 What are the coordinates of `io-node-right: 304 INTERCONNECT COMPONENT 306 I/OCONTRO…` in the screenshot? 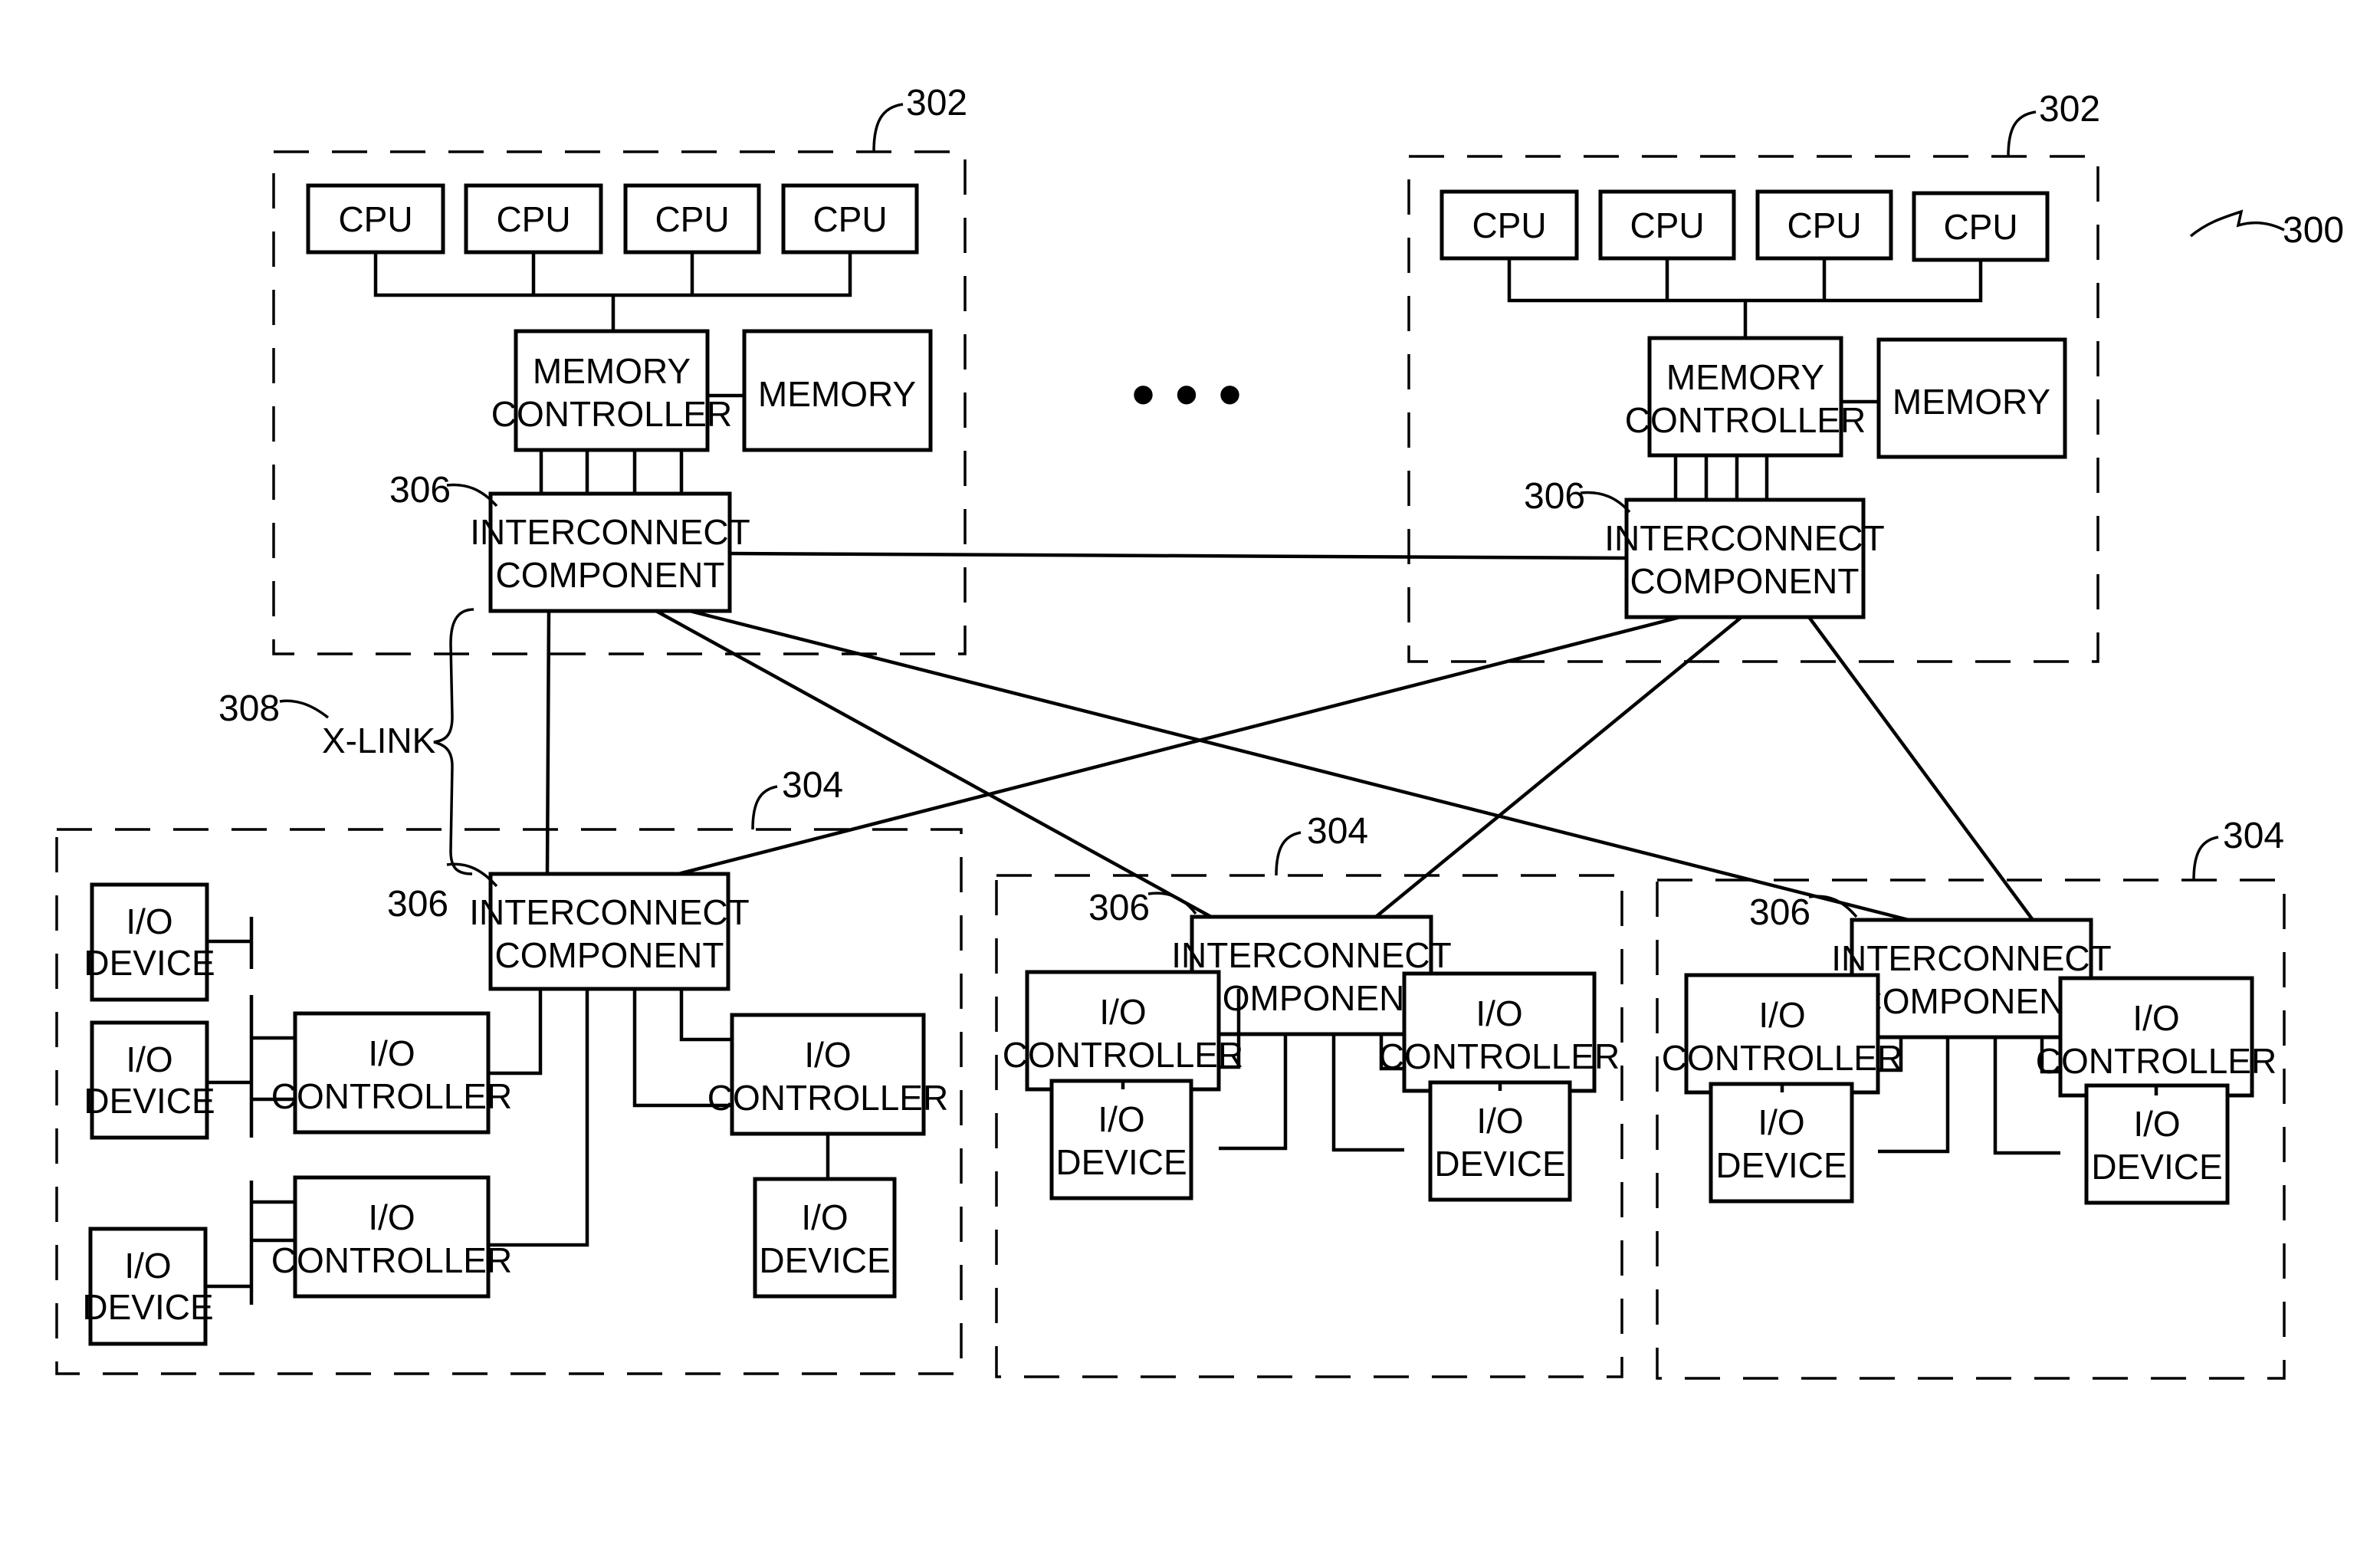 It's located at (1971, 1098).